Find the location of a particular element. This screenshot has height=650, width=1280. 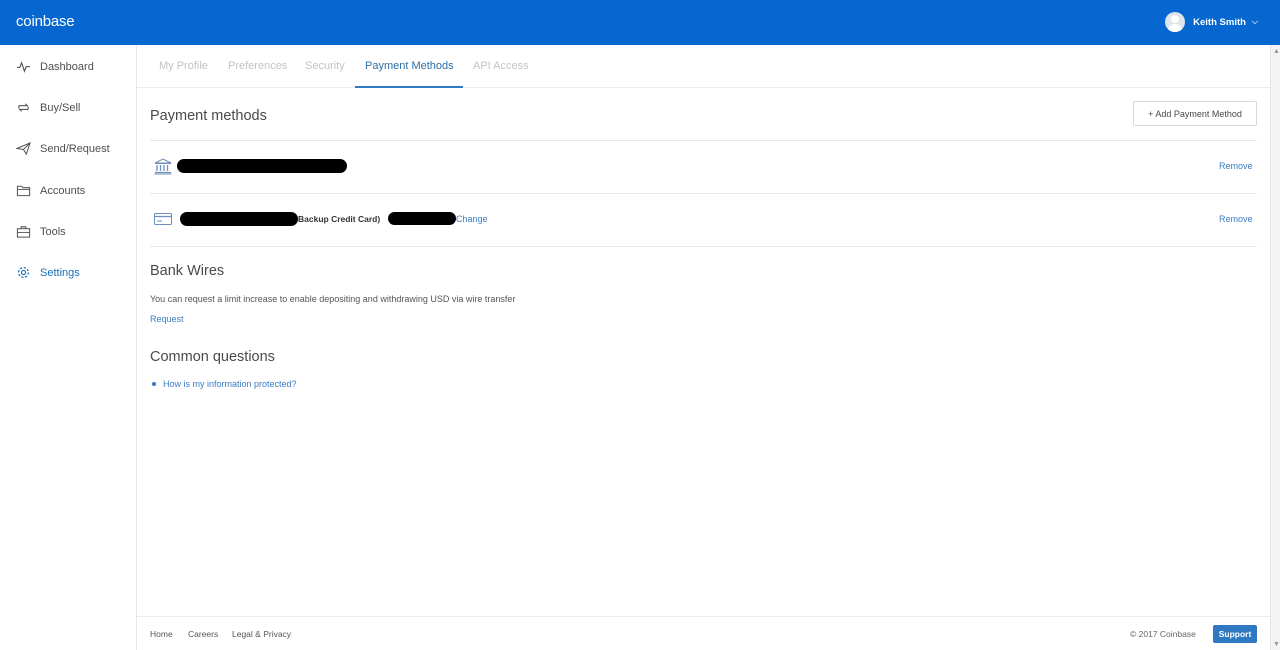

sidebar-item-label: Accounts is located at coordinates (63, 190).